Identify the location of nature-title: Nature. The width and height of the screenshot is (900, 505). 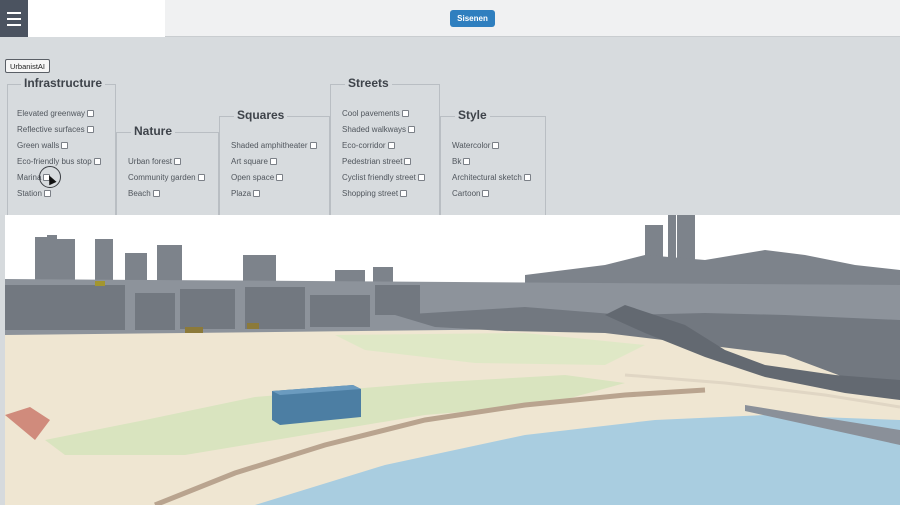
(153, 131).